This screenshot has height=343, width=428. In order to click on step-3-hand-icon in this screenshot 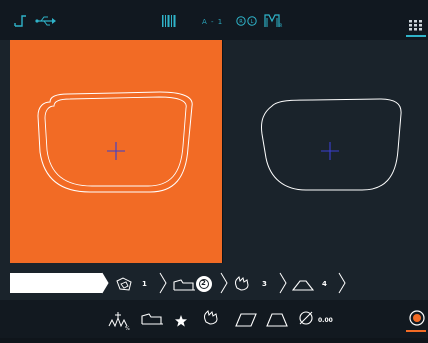, I will do `click(242, 285)`.